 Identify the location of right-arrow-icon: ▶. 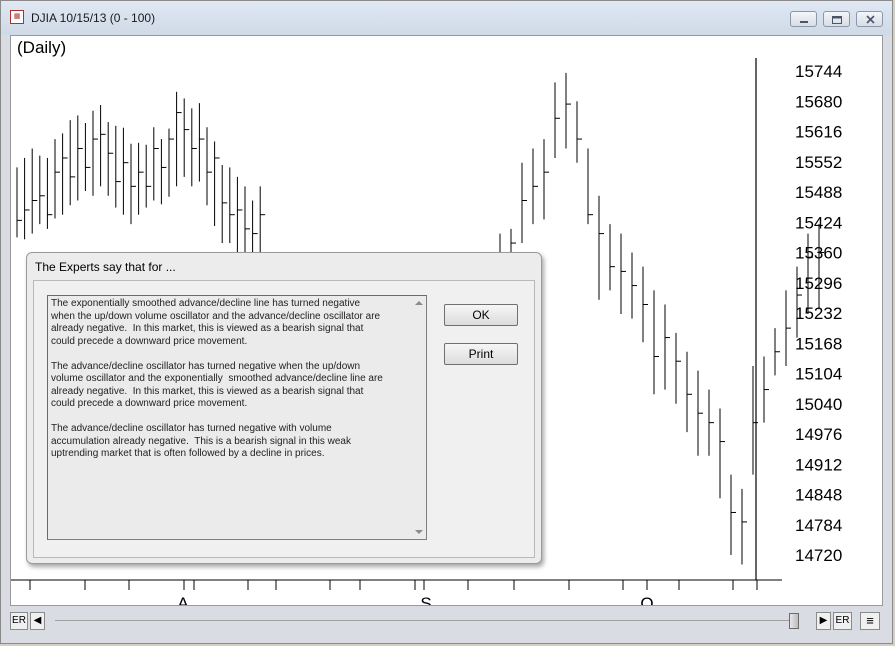
(823, 620).